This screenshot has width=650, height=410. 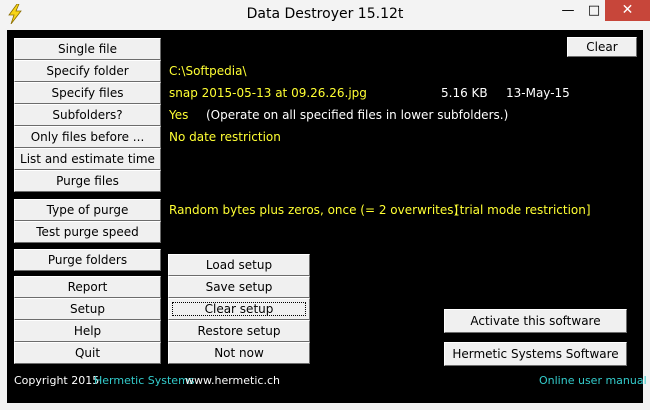 I want to click on specify-folder-button: Specify folder, so click(x=87, y=71).